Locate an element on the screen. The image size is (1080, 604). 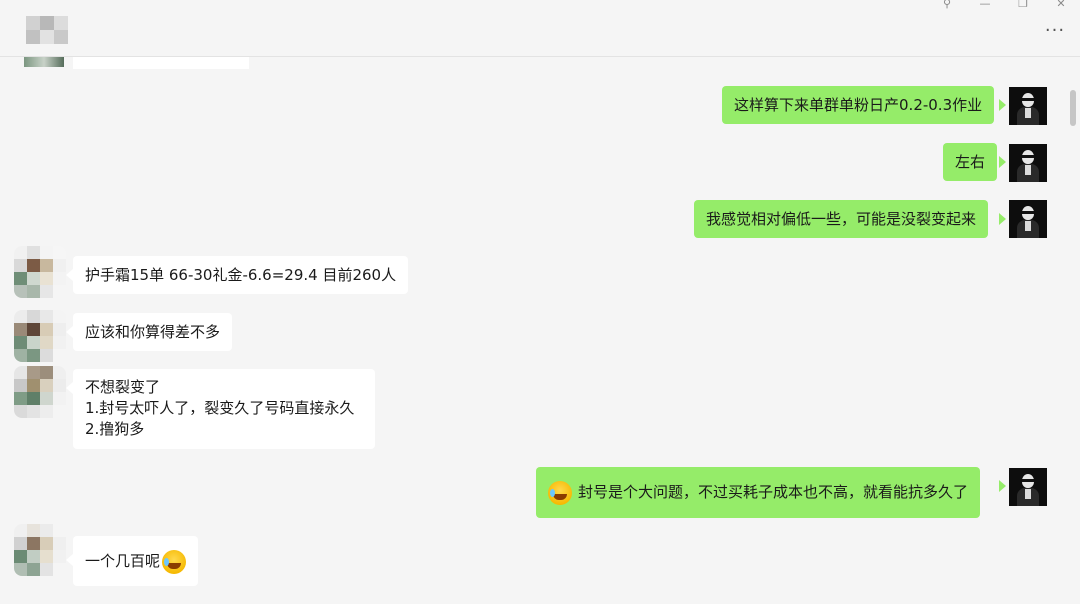
message-text-line: 1.封号太吓人了，裂变久了号码直接永久 is located at coordinates (220, 408).